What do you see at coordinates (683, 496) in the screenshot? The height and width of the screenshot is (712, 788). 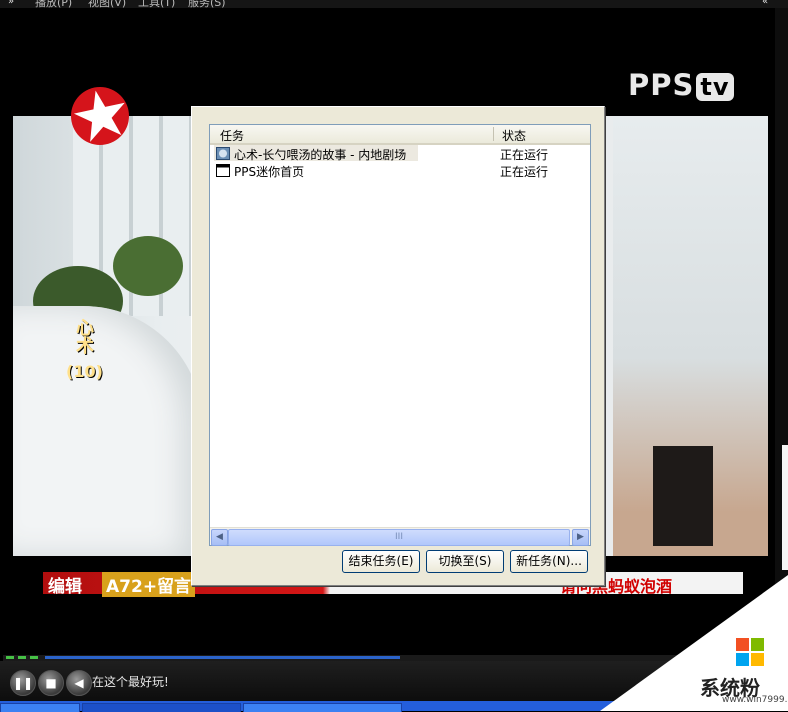 I see `scene-furniture` at bounding box center [683, 496].